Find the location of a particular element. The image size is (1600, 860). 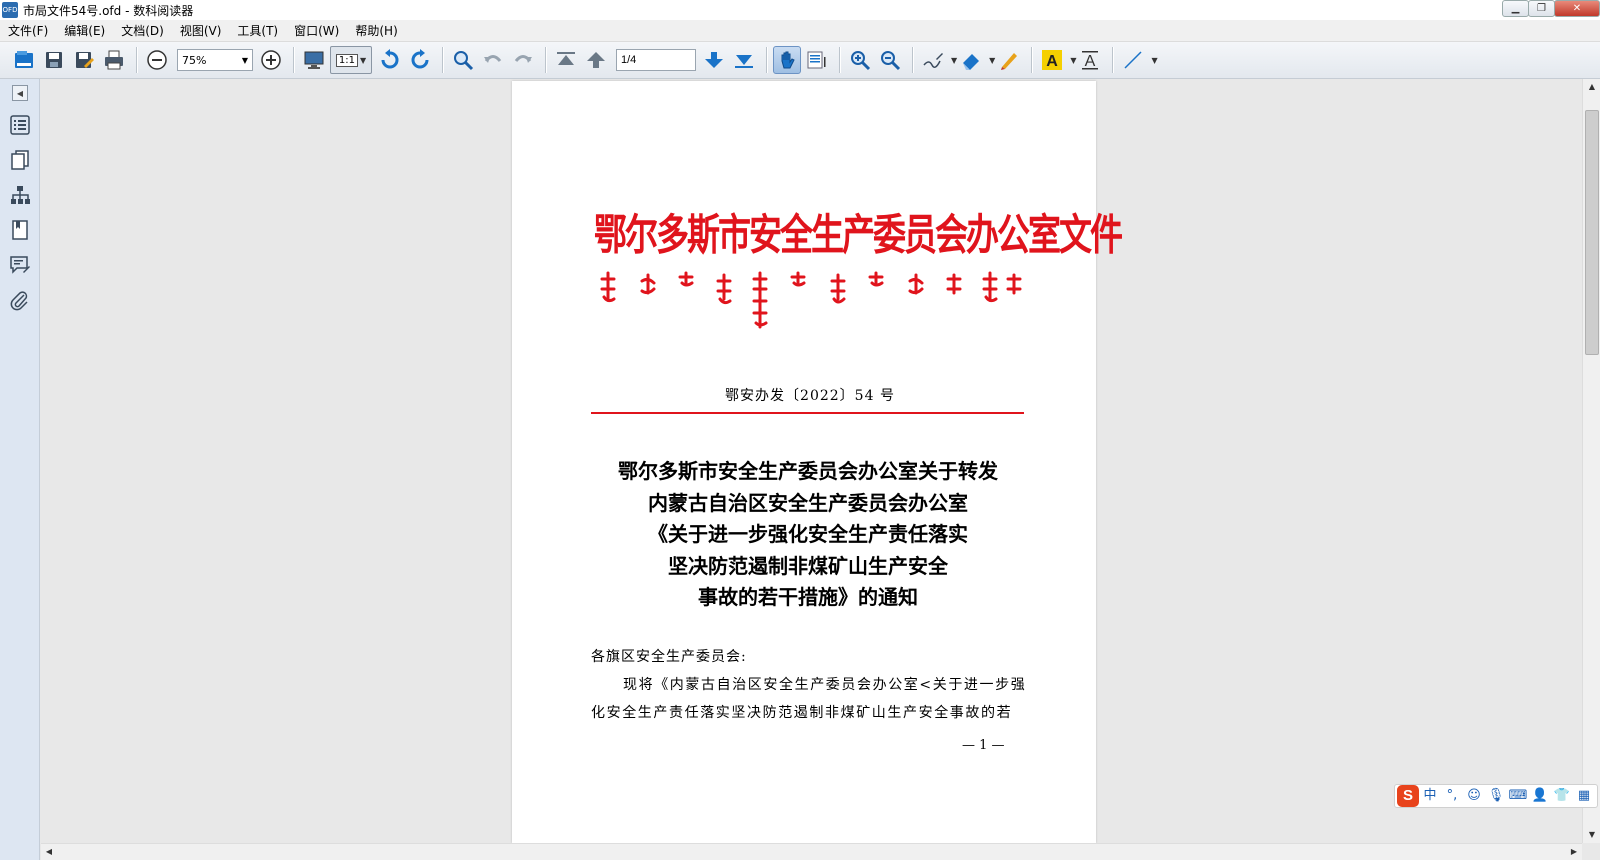

scroll-down-icon: ▼ is located at coordinates (1591, 835).